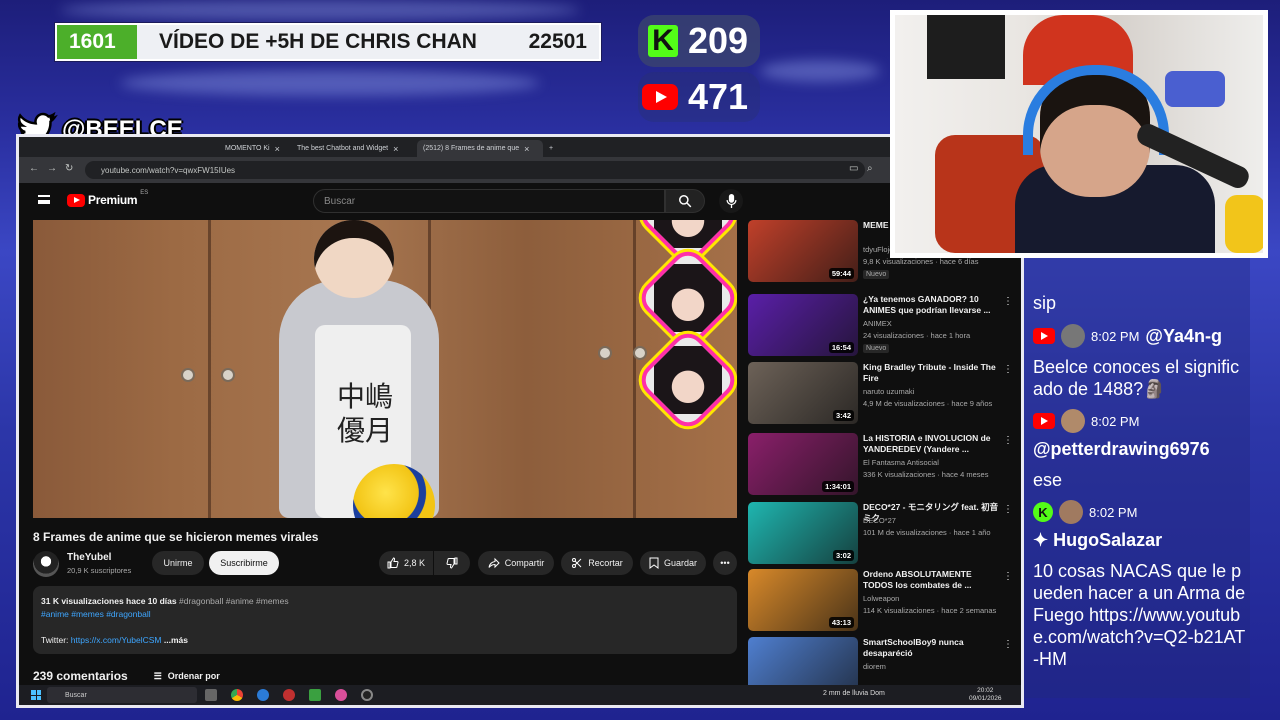  What do you see at coordinates (663, 40) in the screenshot?
I see `kick-icon: K` at bounding box center [663, 40].